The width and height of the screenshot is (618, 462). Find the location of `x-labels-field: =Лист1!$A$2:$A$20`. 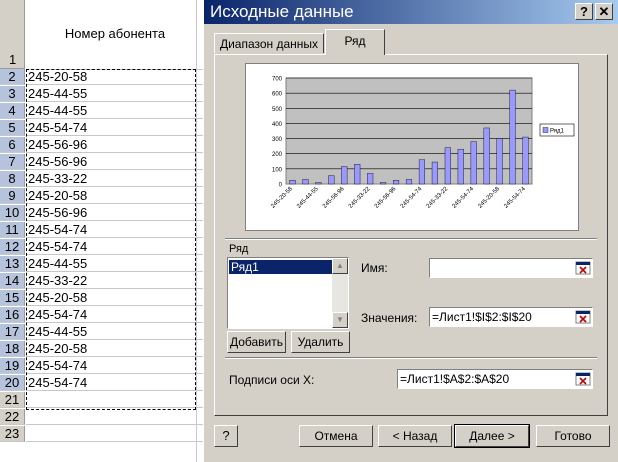

x-labels-field: =Лист1!$A$2:$A$20 is located at coordinates (495, 379).